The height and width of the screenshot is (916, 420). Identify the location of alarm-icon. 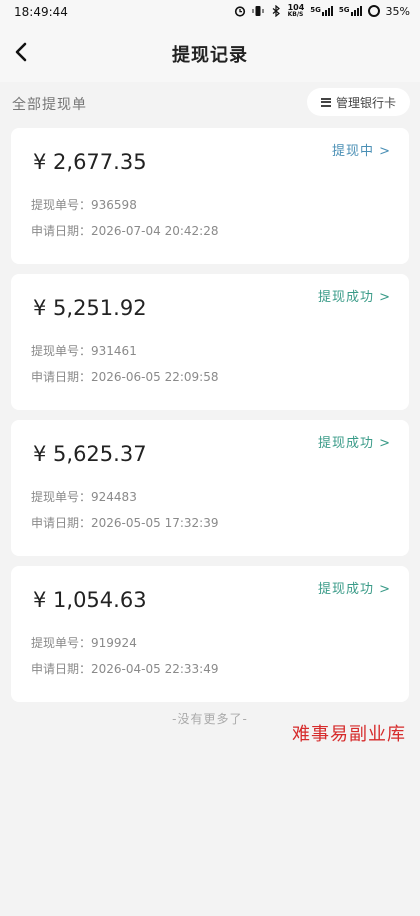
(240, 11).